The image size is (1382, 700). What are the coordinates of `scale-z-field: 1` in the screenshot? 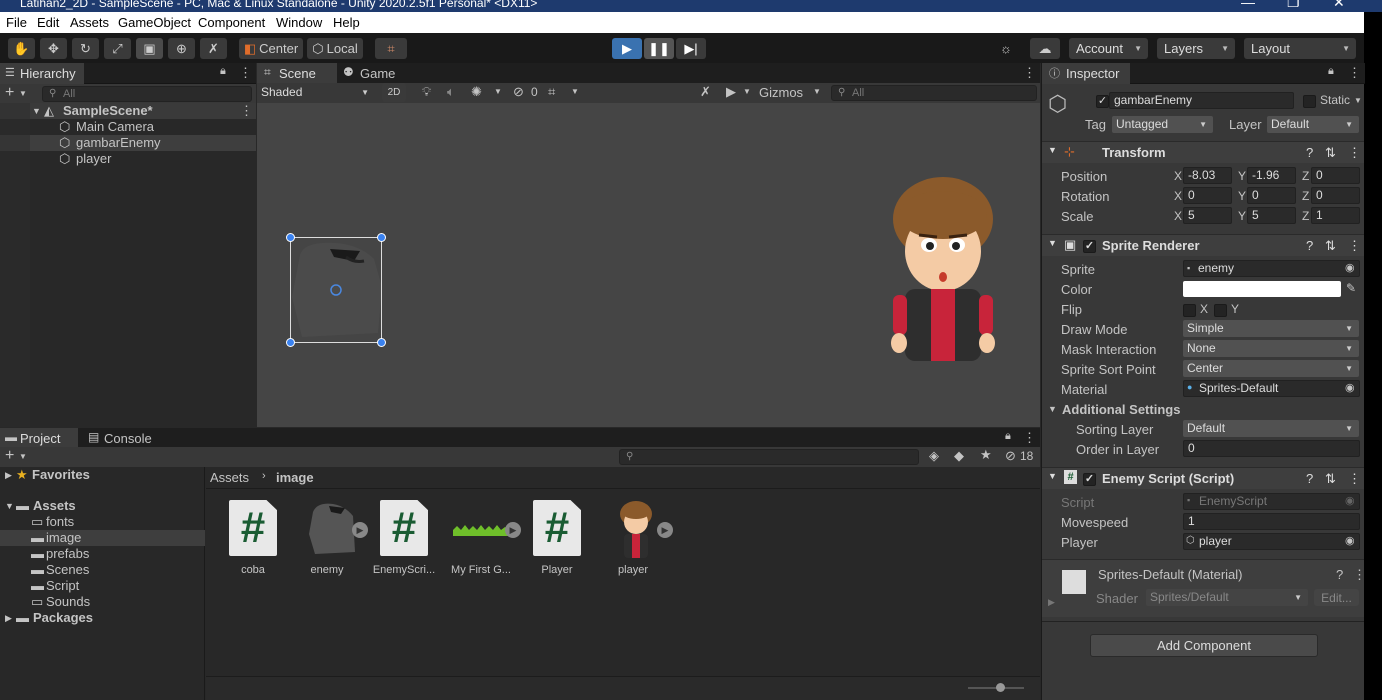 It's located at (1335, 215).